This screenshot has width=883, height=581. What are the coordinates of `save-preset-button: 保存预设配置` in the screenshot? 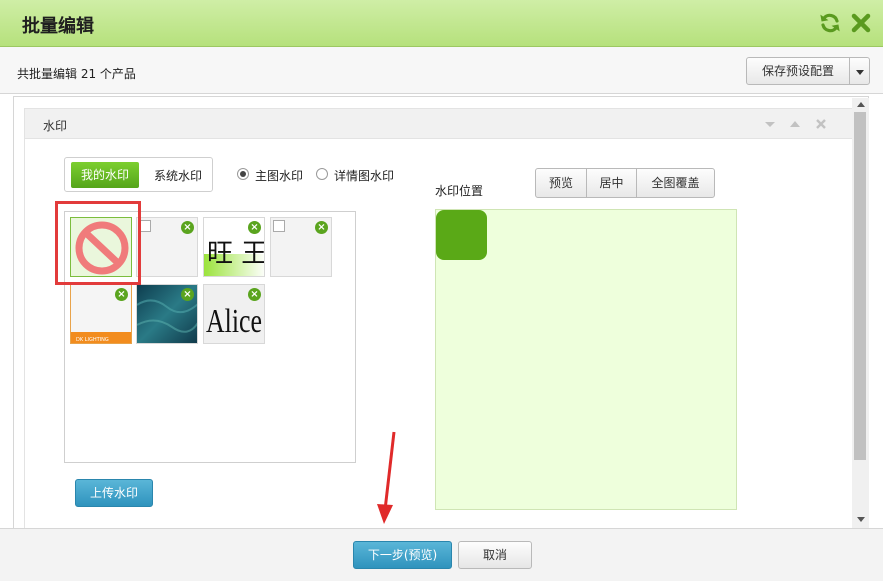 It's located at (798, 71).